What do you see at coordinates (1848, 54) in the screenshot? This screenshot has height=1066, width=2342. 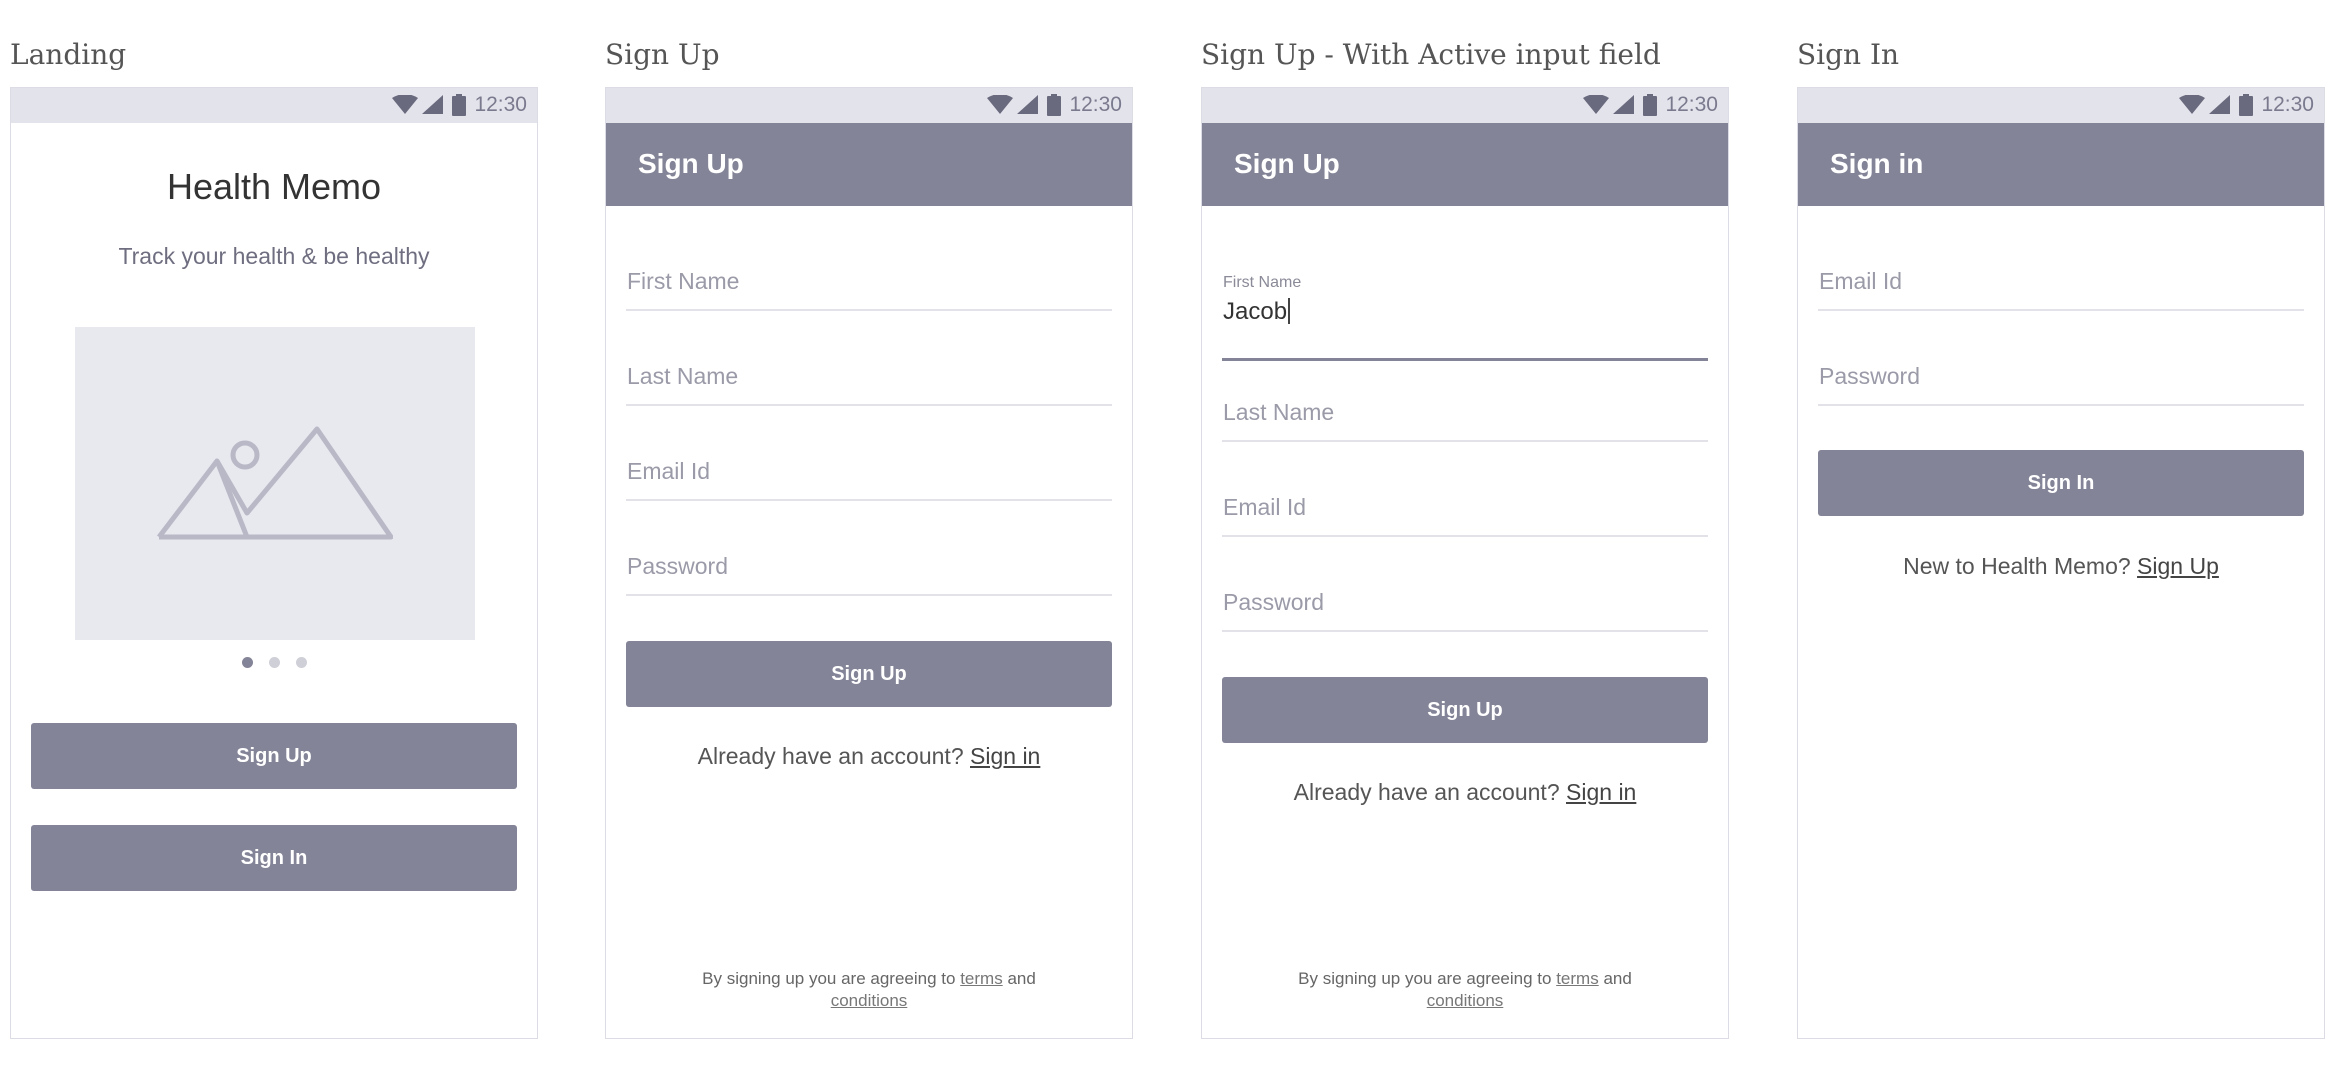 I see `board-caption: Sign In` at bounding box center [1848, 54].